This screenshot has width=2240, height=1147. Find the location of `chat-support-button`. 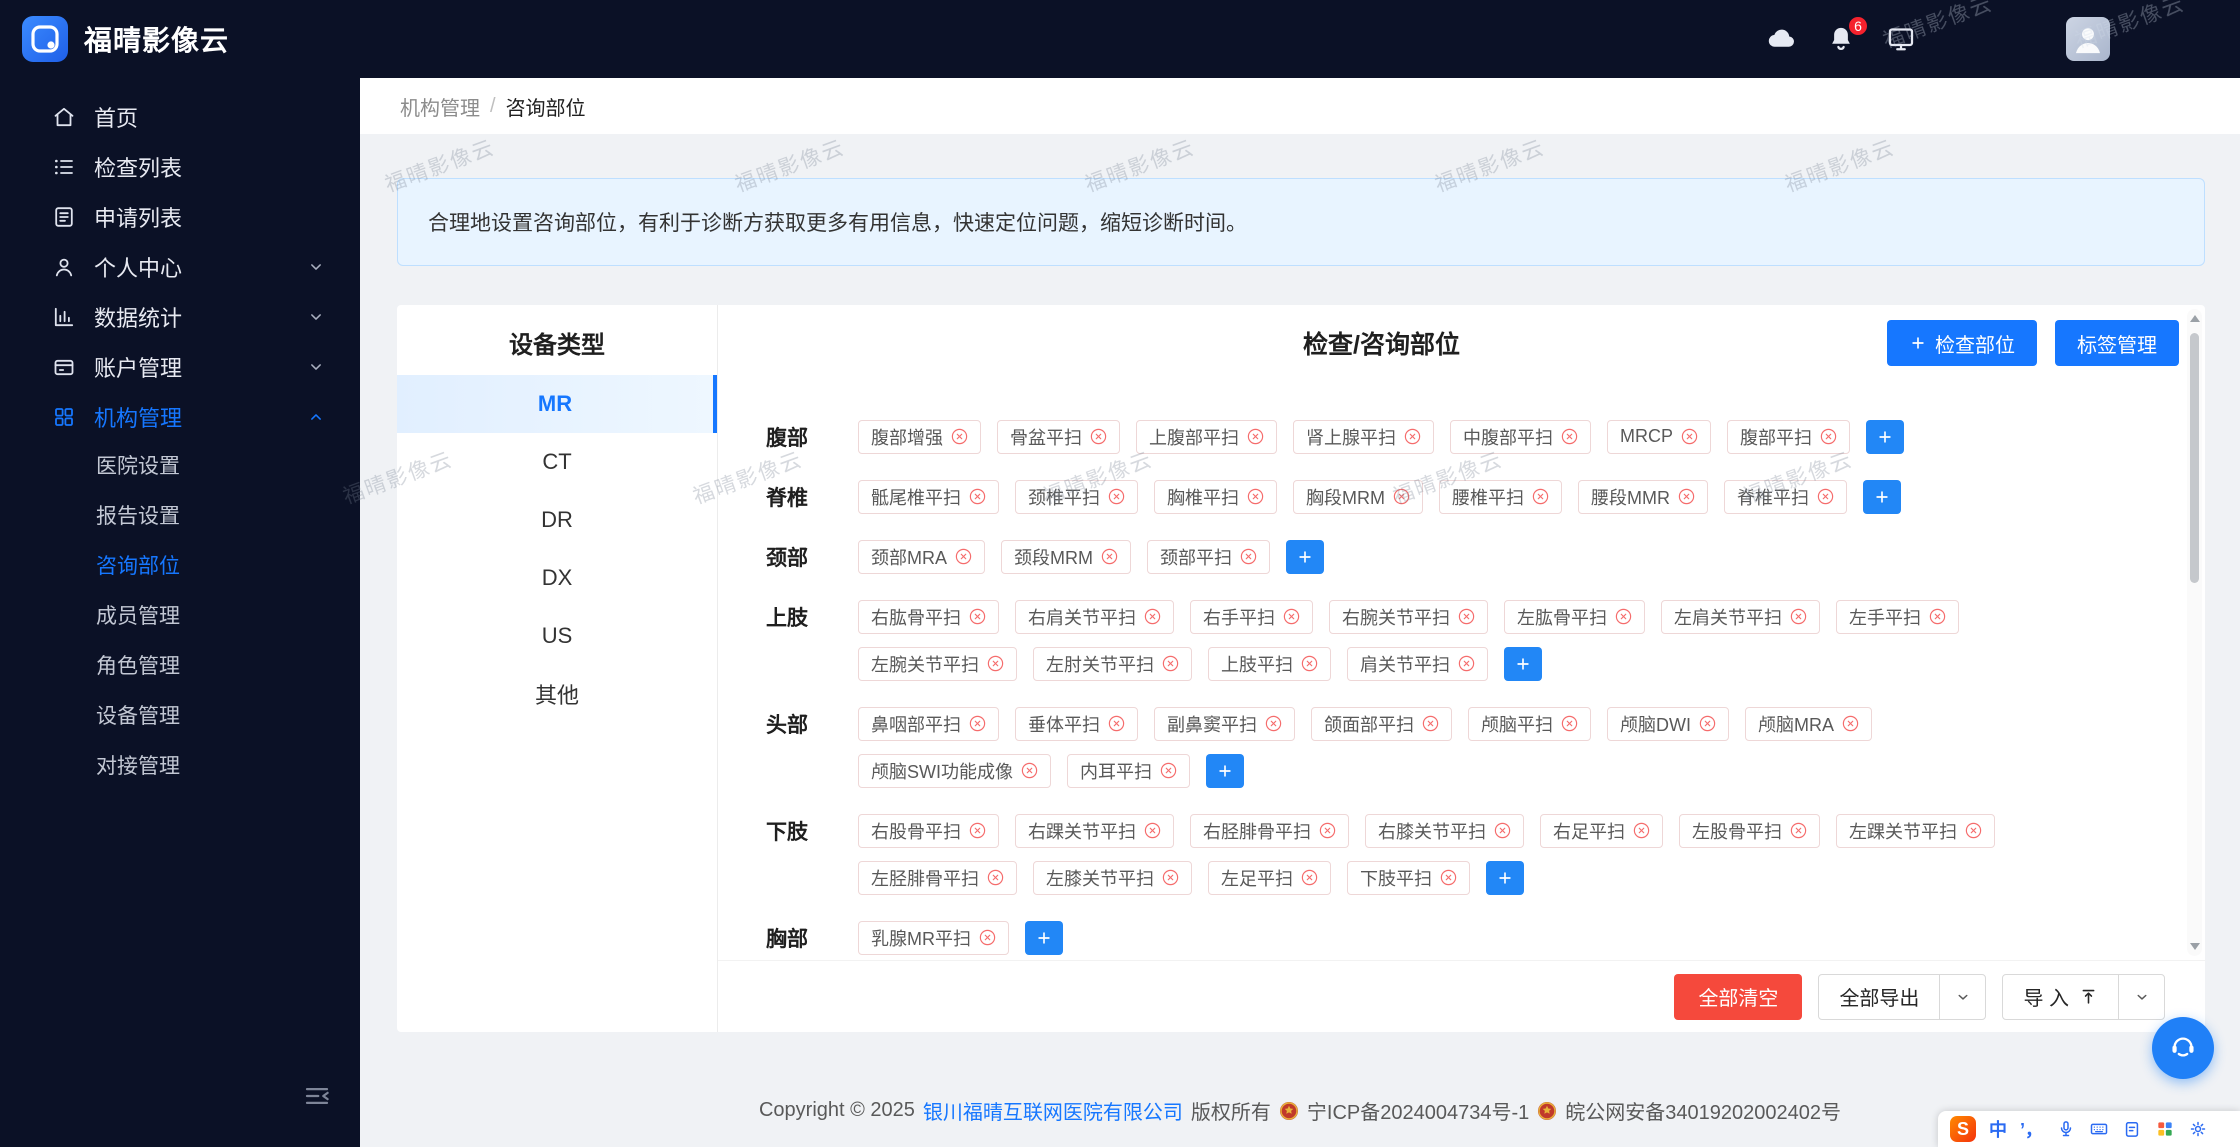

chat-support-button is located at coordinates (2183, 1048).